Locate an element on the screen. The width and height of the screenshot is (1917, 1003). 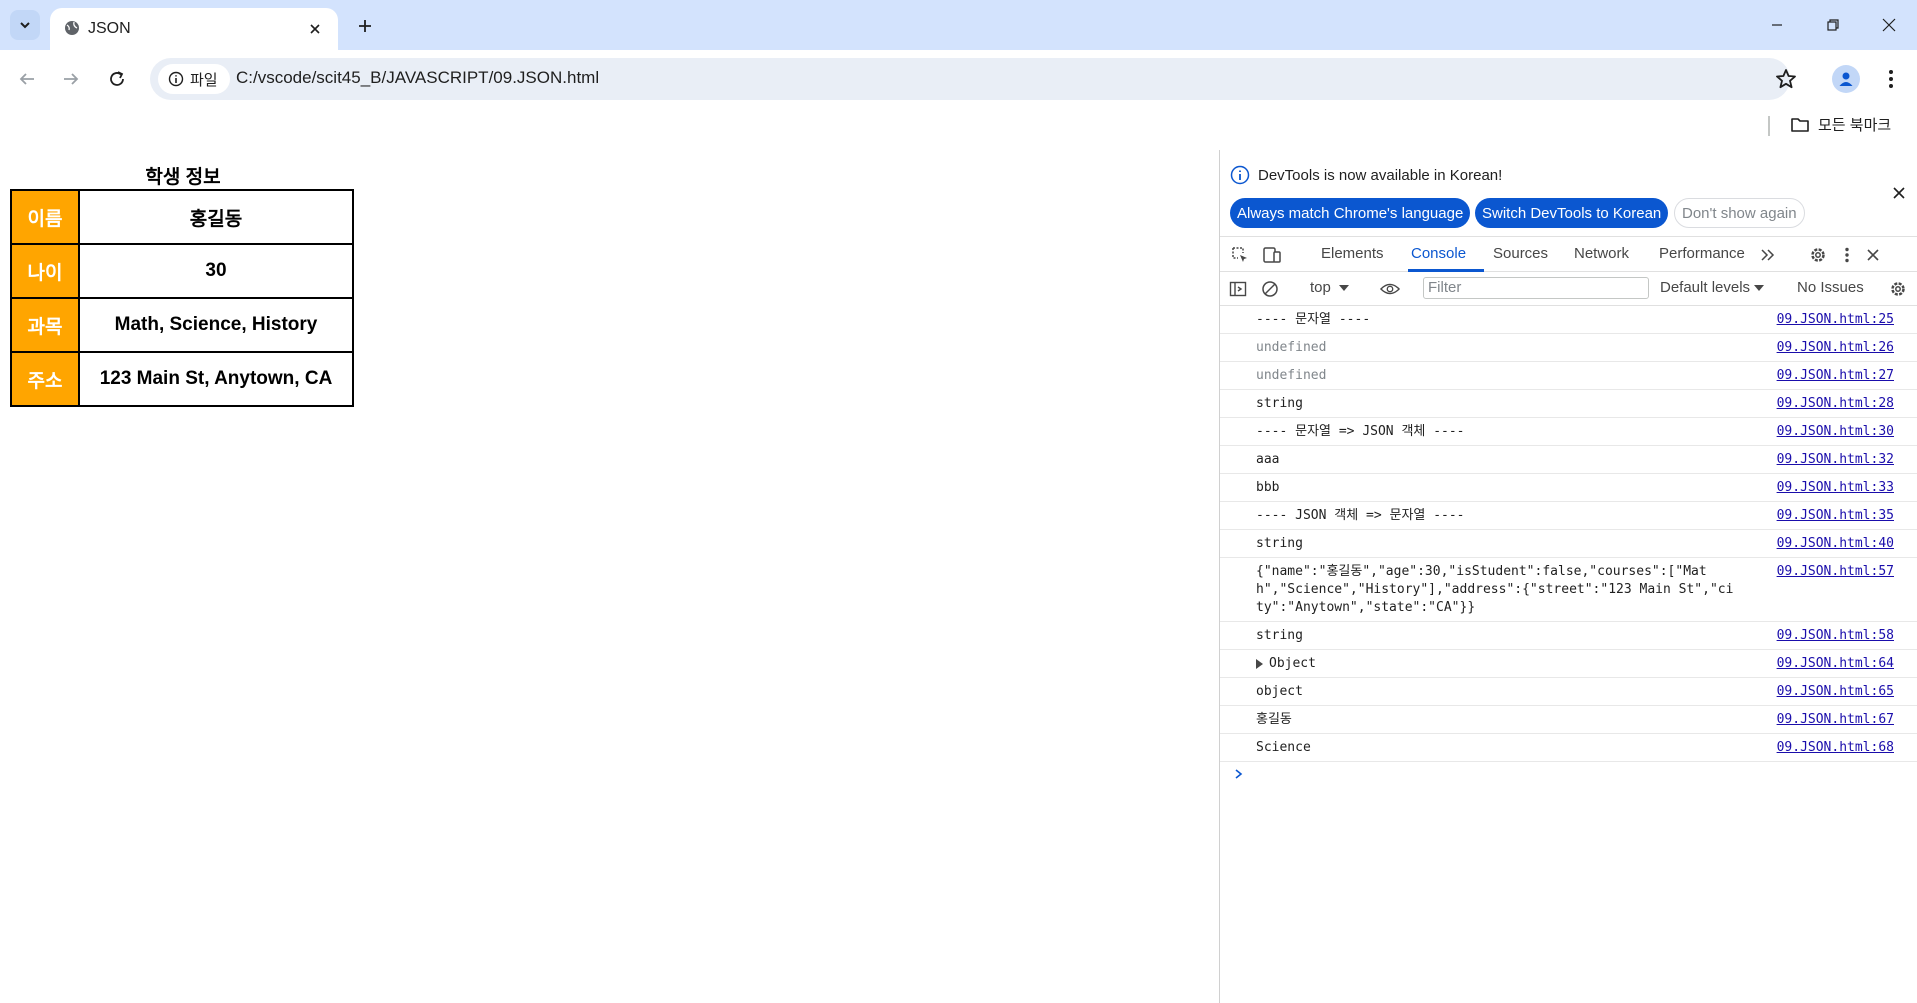
console-object-message: Object is located at coordinates (1475, 663).